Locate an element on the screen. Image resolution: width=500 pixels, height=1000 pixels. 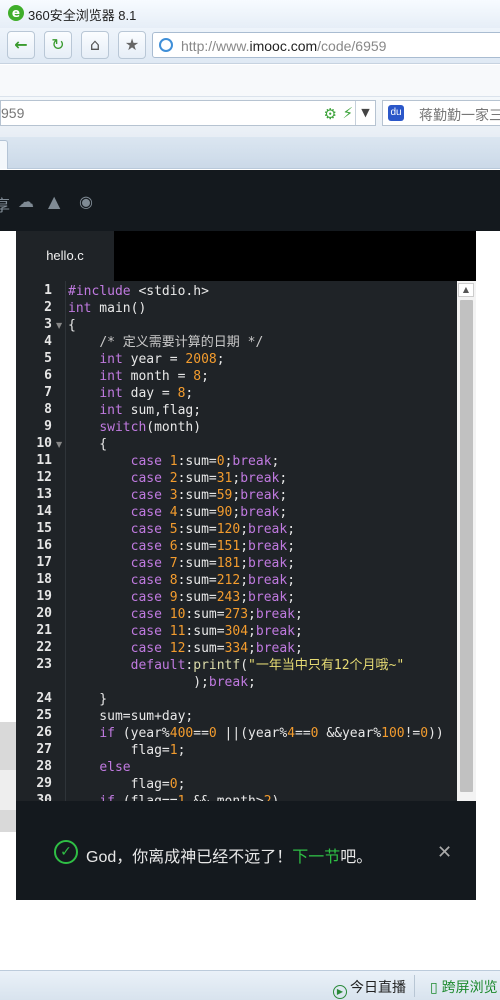
code-line: case 12:sum=334;break; is located at coordinates (216, 648).